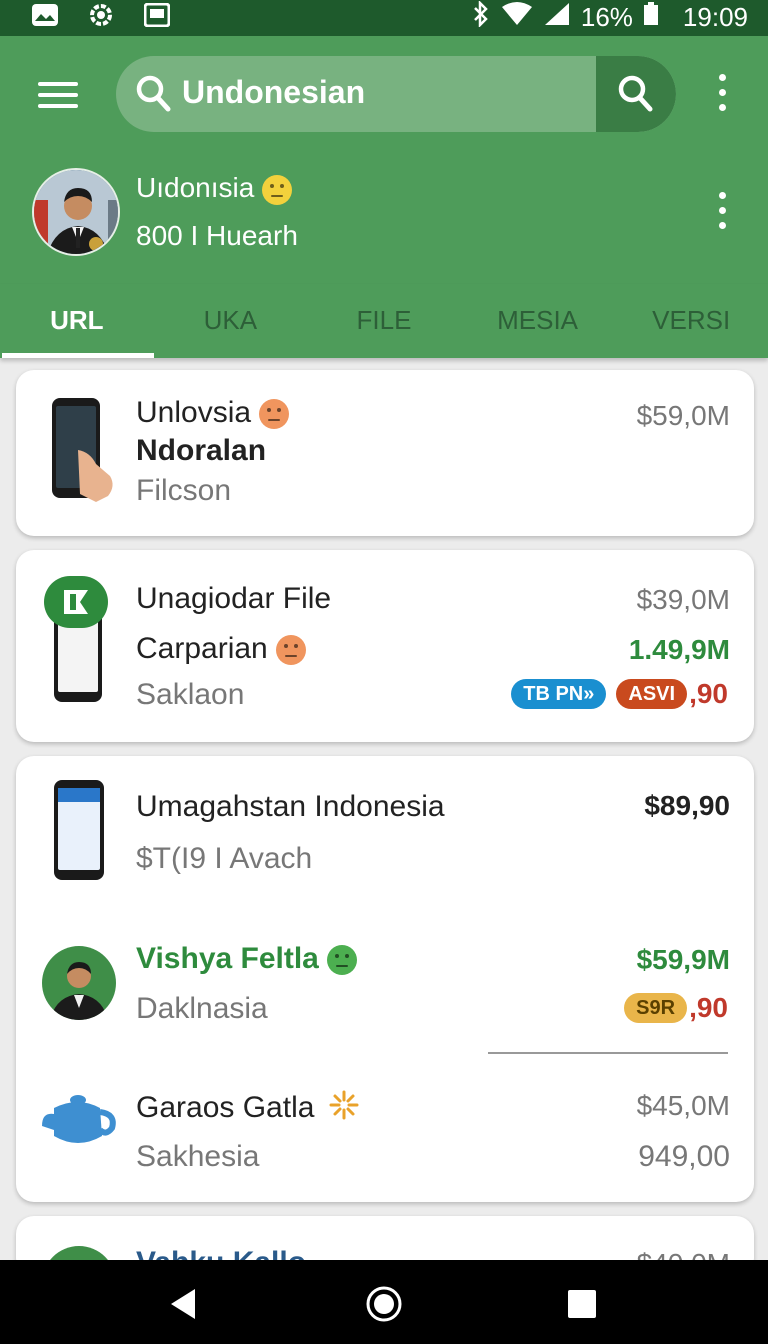  I want to click on card-price-secondary: 1.49,9M, so click(679, 649).